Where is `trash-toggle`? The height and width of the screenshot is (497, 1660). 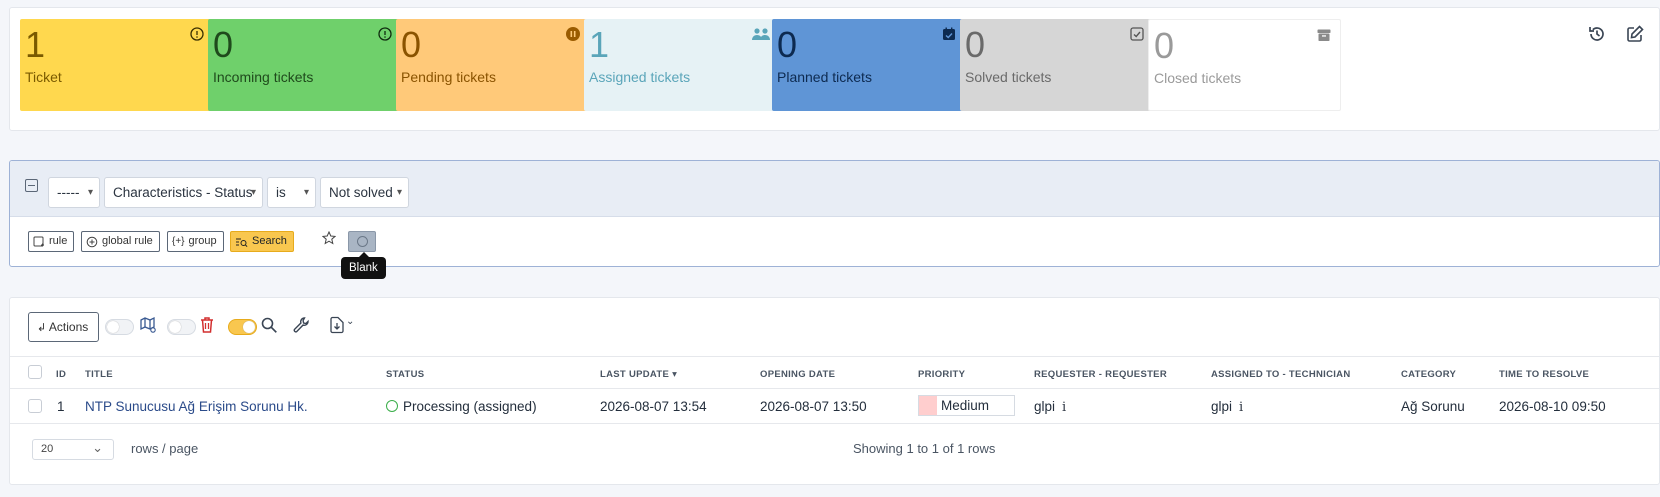 trash-toggle is located at coordinates (181, 327).